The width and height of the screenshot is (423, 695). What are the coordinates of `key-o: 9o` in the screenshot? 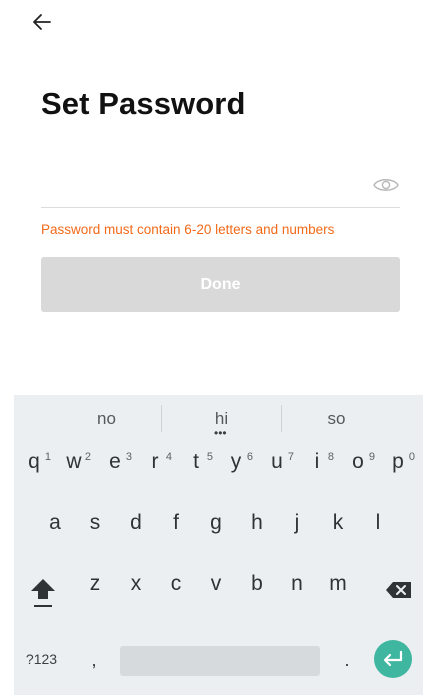 It's located at (358, 462).